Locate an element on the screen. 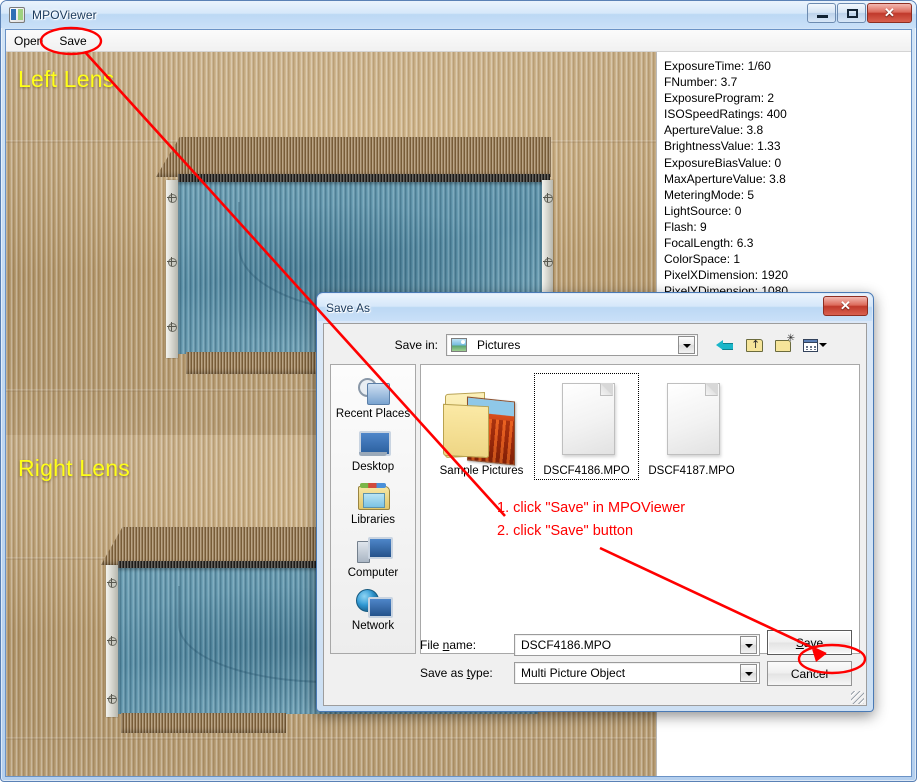 This screenshot has width=917, height=782. right-lens-label: Right Lens is located at coordinates (74, 468).